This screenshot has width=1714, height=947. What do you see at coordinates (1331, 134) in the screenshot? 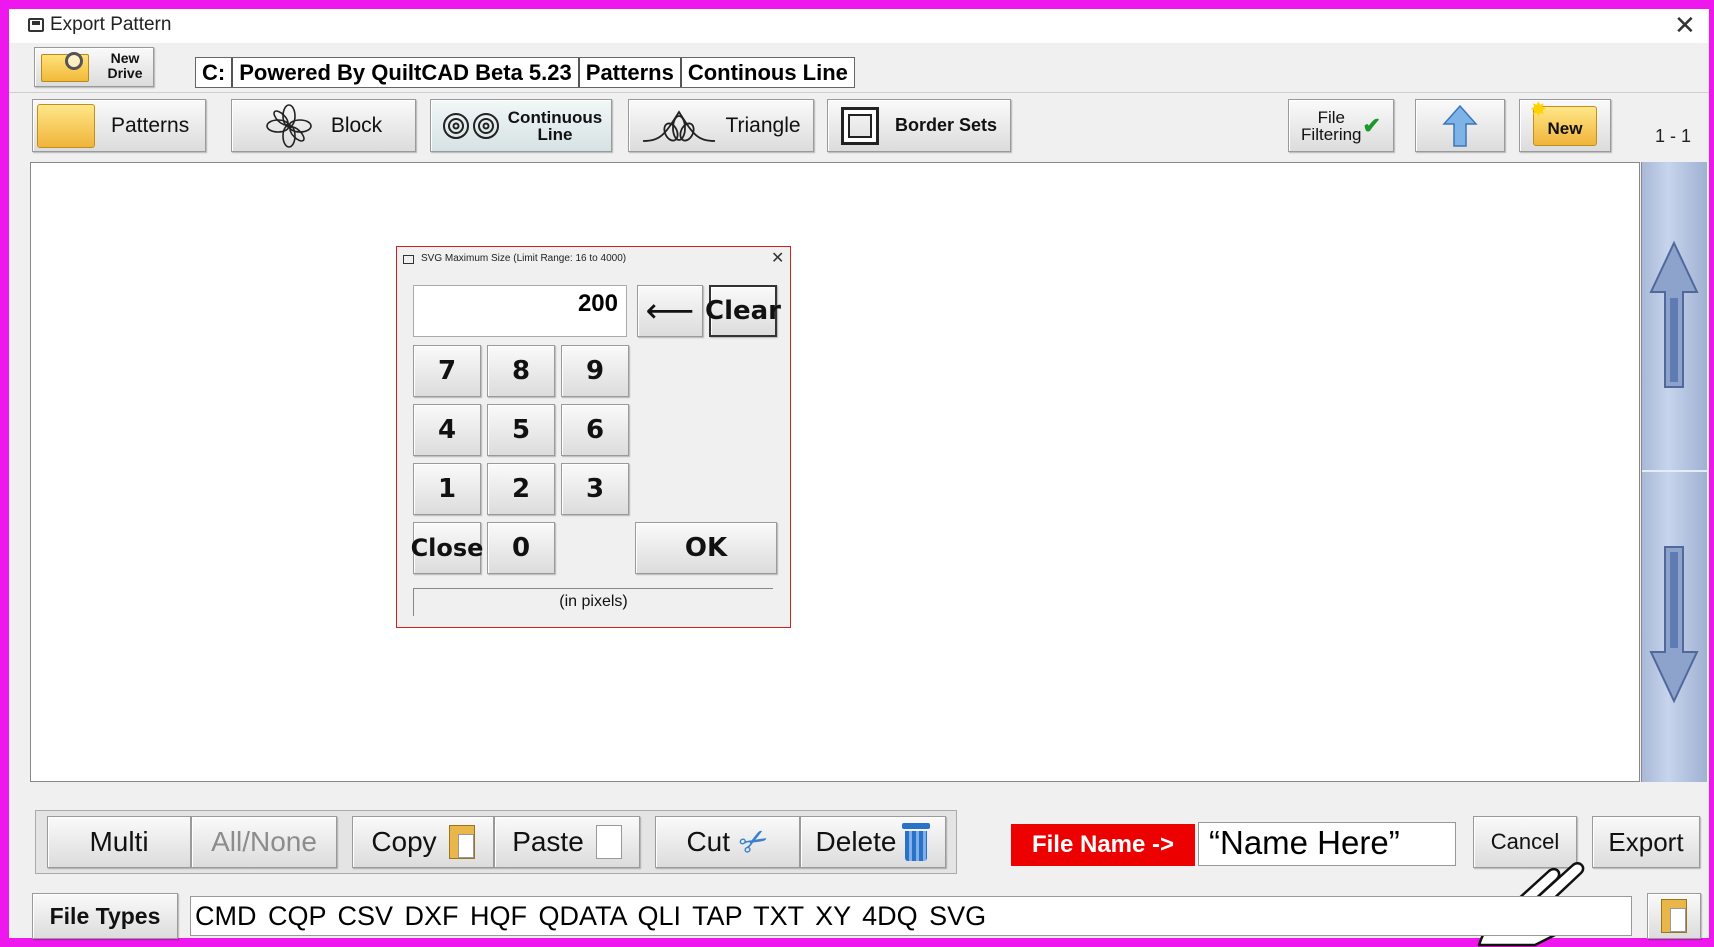
I see `file-filtering-label-bottom: Filtering` at bounding box center [1331, 134].